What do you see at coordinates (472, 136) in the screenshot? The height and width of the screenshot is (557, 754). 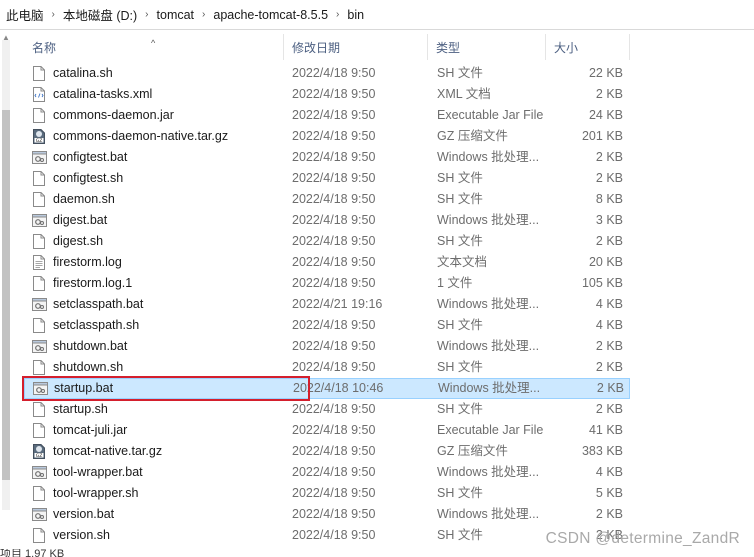 I see `file-type: GZ 压缩文件` at bounding box center [472, 136].